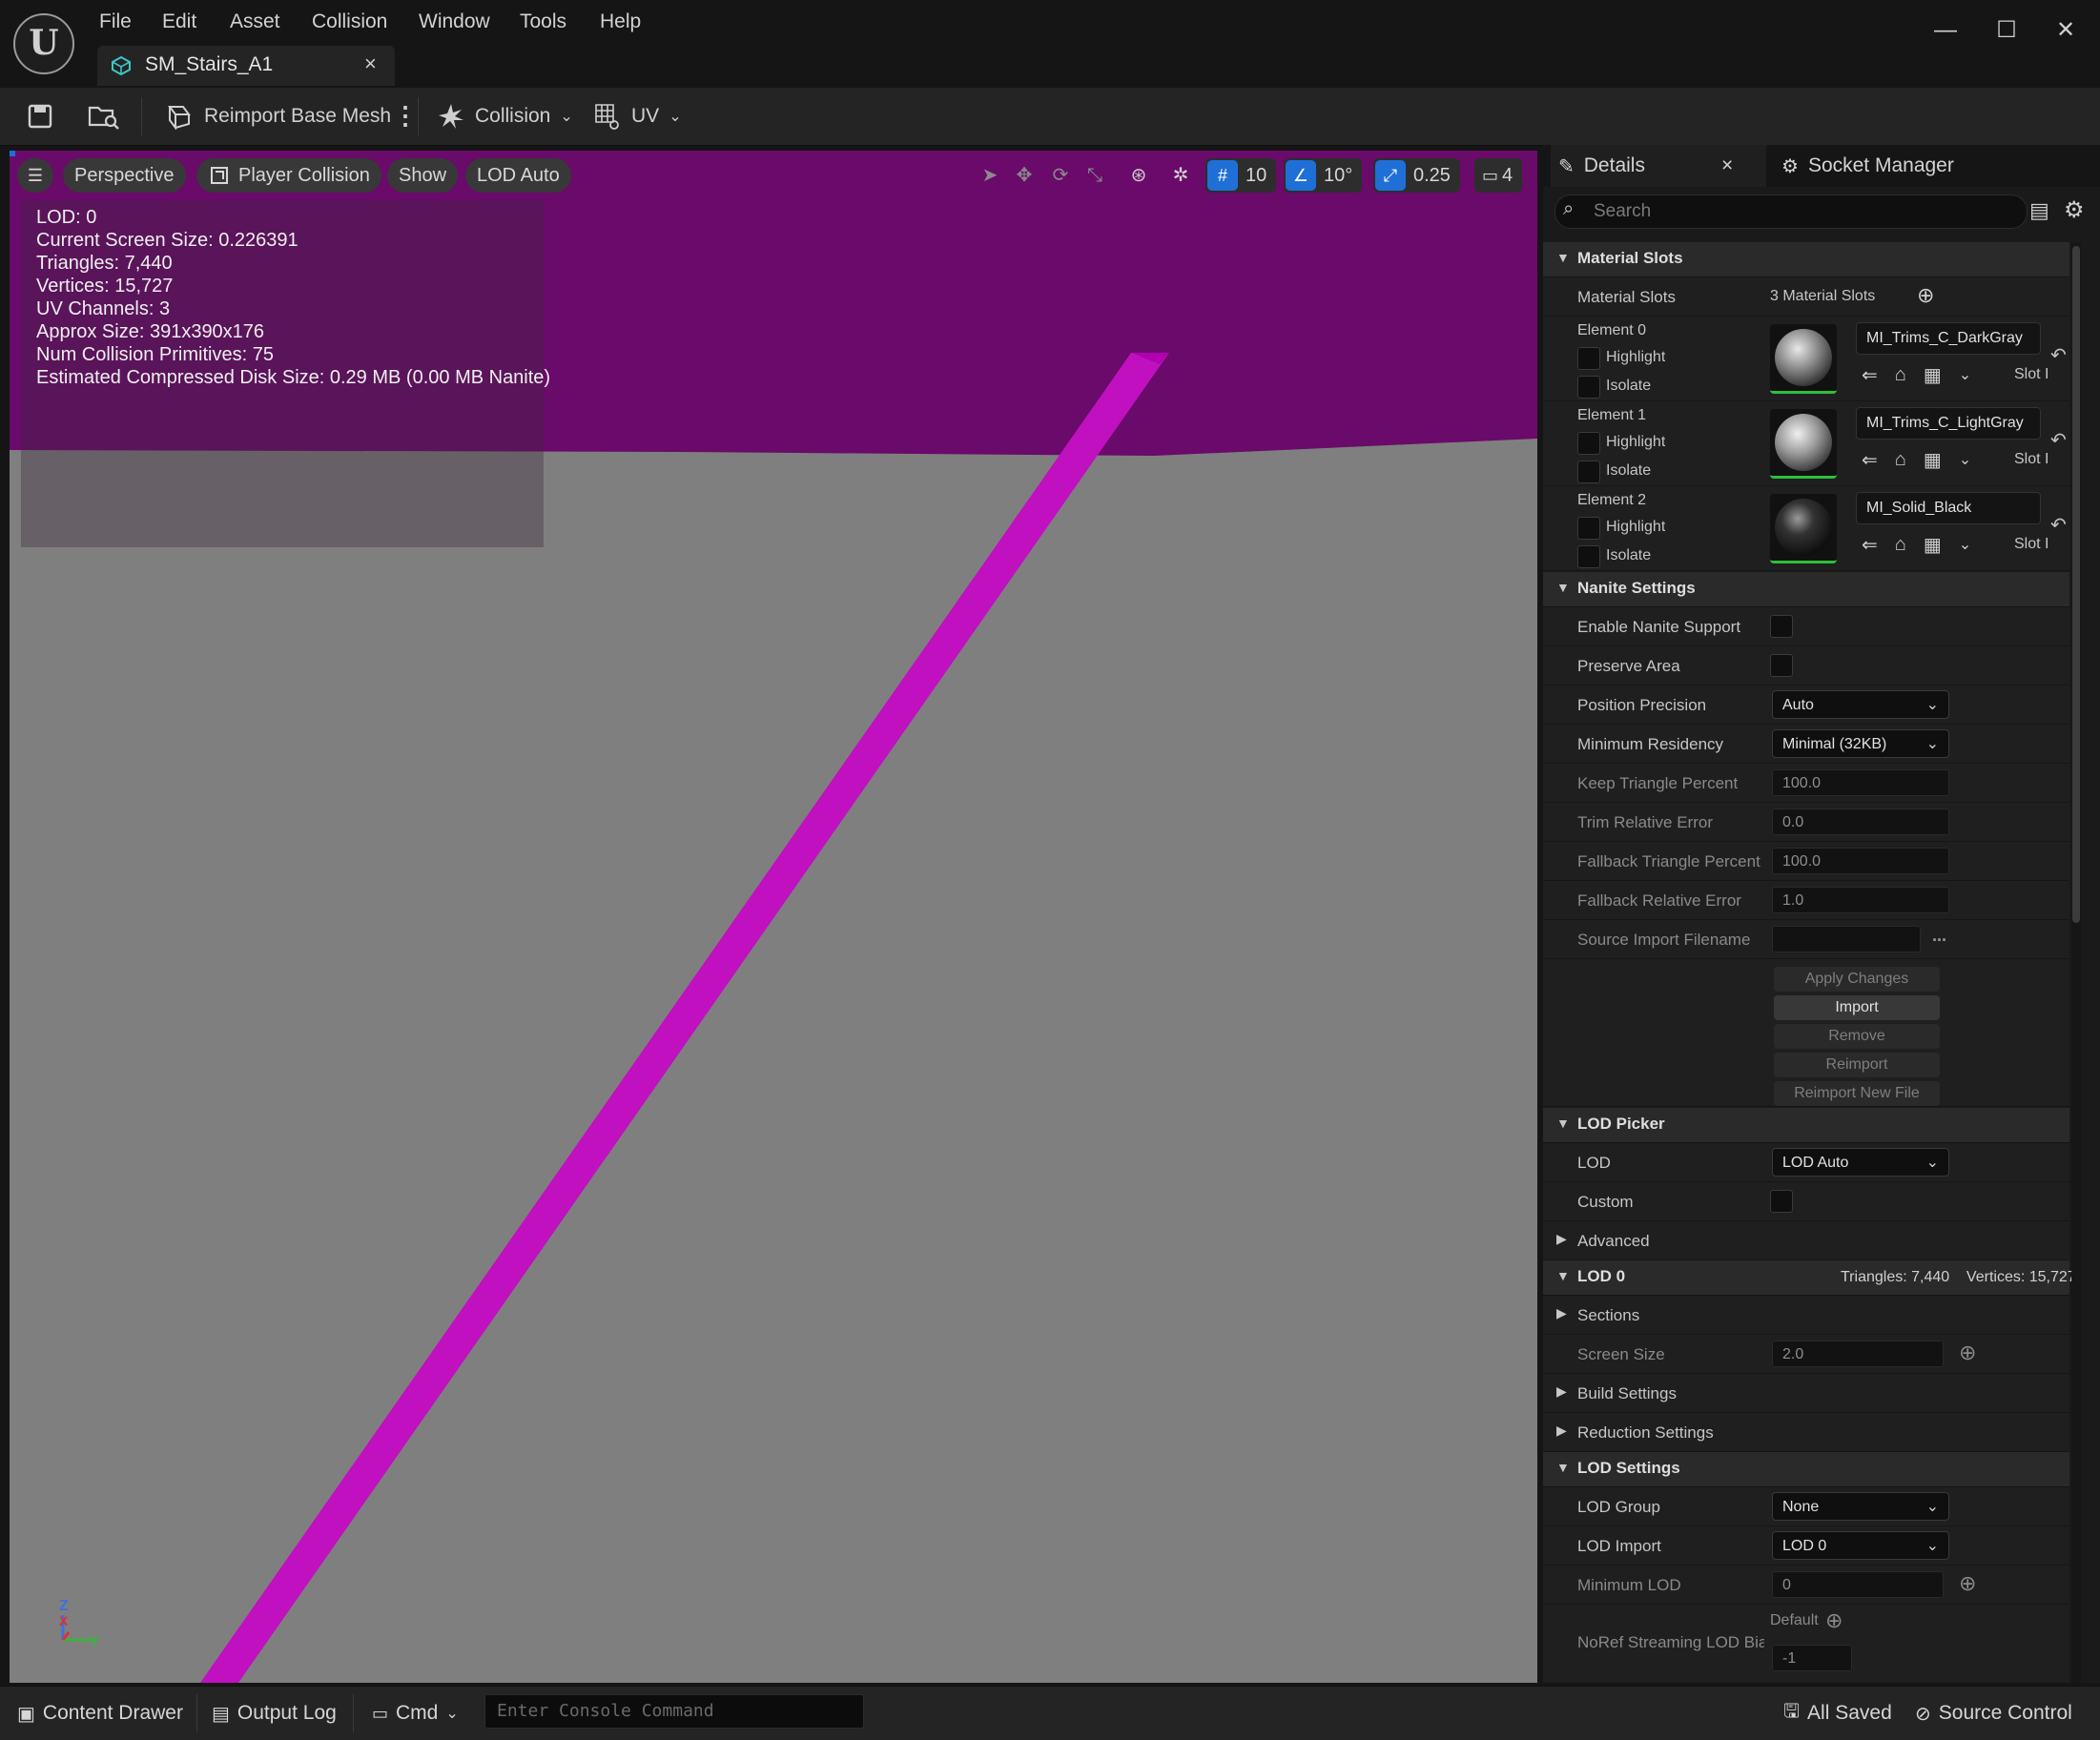 This screenshot has width=2100, height=1740. Describe the element at coordinates (1860, 782) in the screenshot. I see `keep-triangle-input: 100.0` at that location.